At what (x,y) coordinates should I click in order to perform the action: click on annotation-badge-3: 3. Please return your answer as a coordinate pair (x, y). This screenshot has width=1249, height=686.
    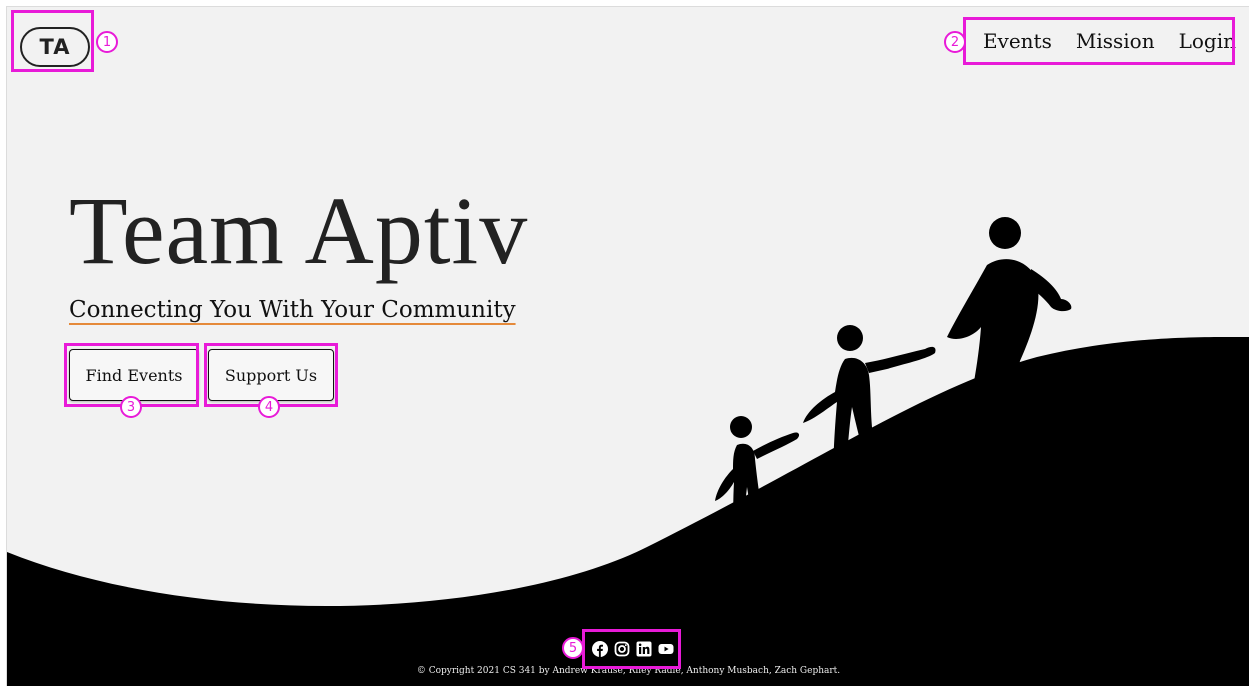
    Looking at the image, I should click on (131, 407).